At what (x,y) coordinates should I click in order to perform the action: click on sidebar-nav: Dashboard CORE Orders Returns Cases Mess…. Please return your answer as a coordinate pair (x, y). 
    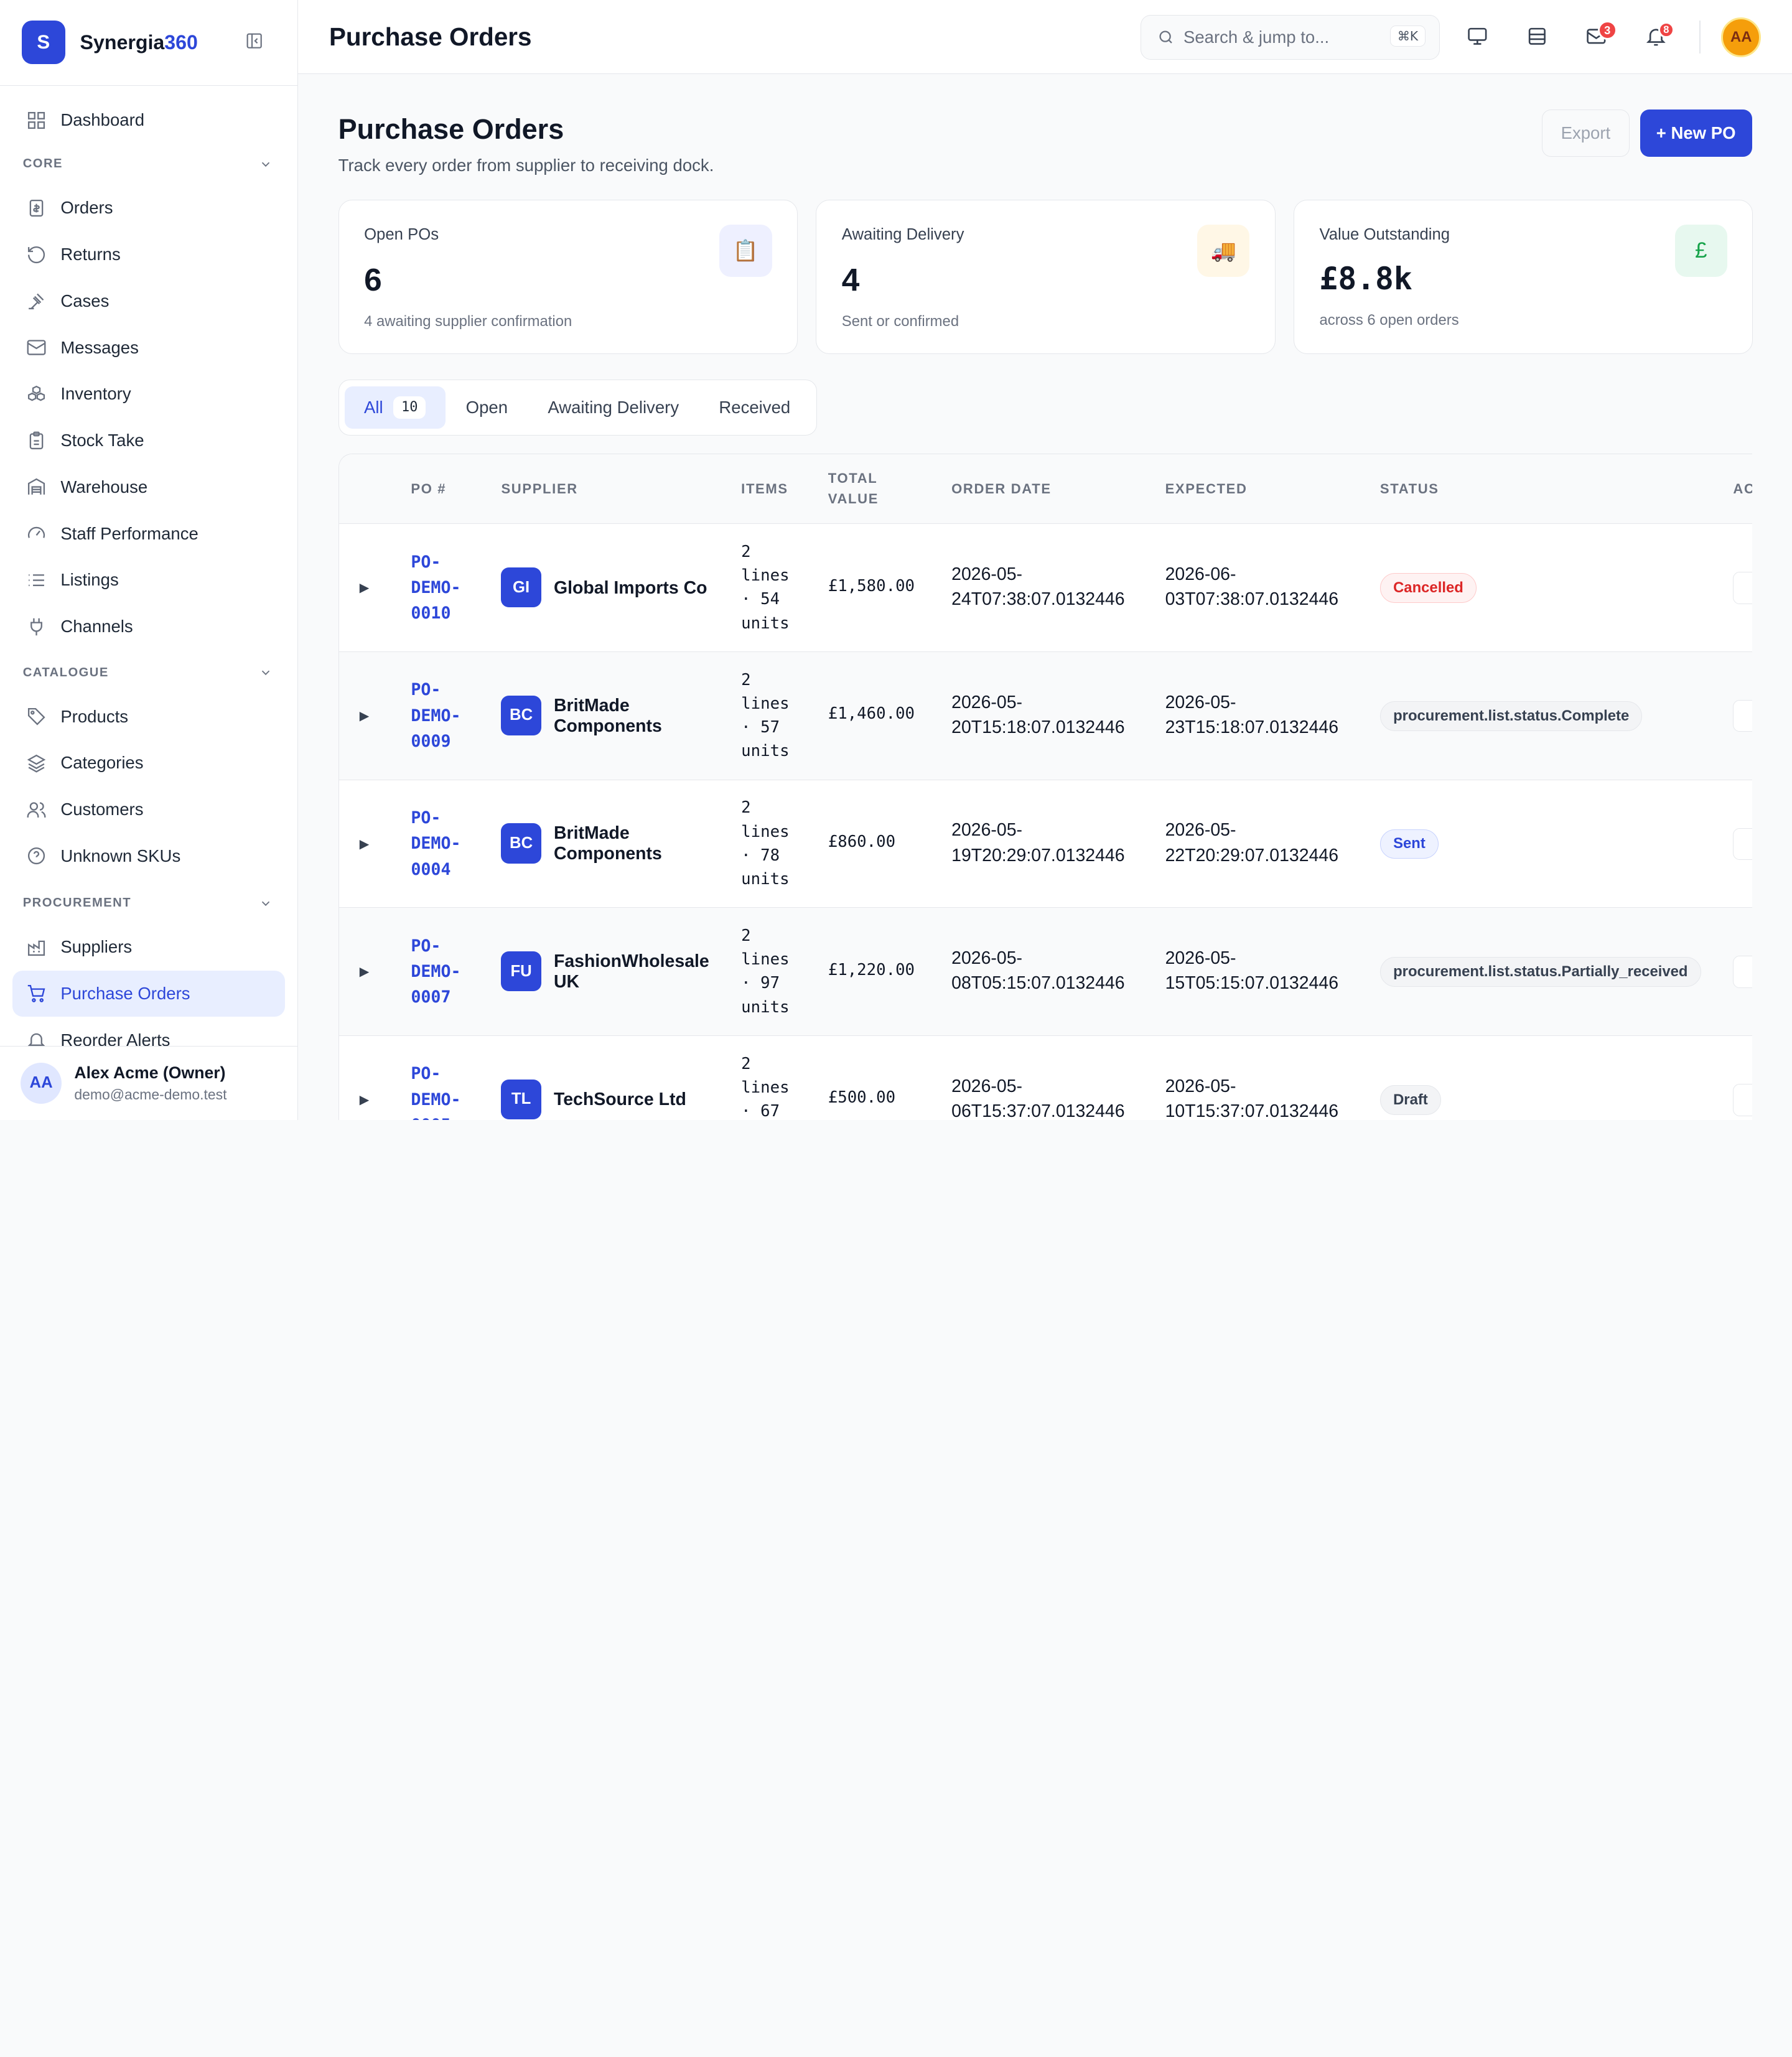
    Looking at the image, I should click on (149, 574).